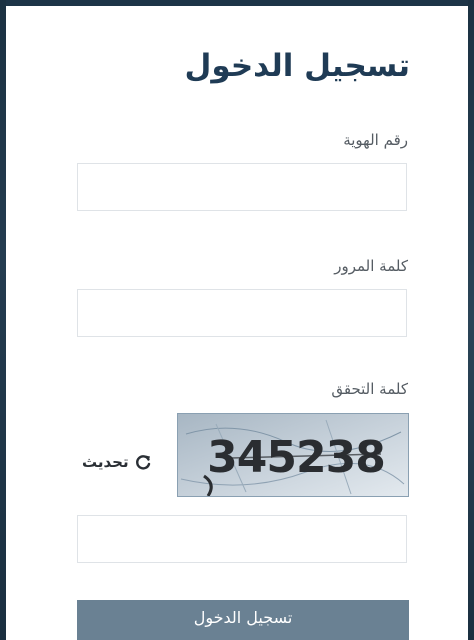 The height and width of the screenshot is (640, 474). What do you see at coordinates (105, 462) in the screenshot?
I see `refresh-label: تحديث` at bounding box center [105, 462].